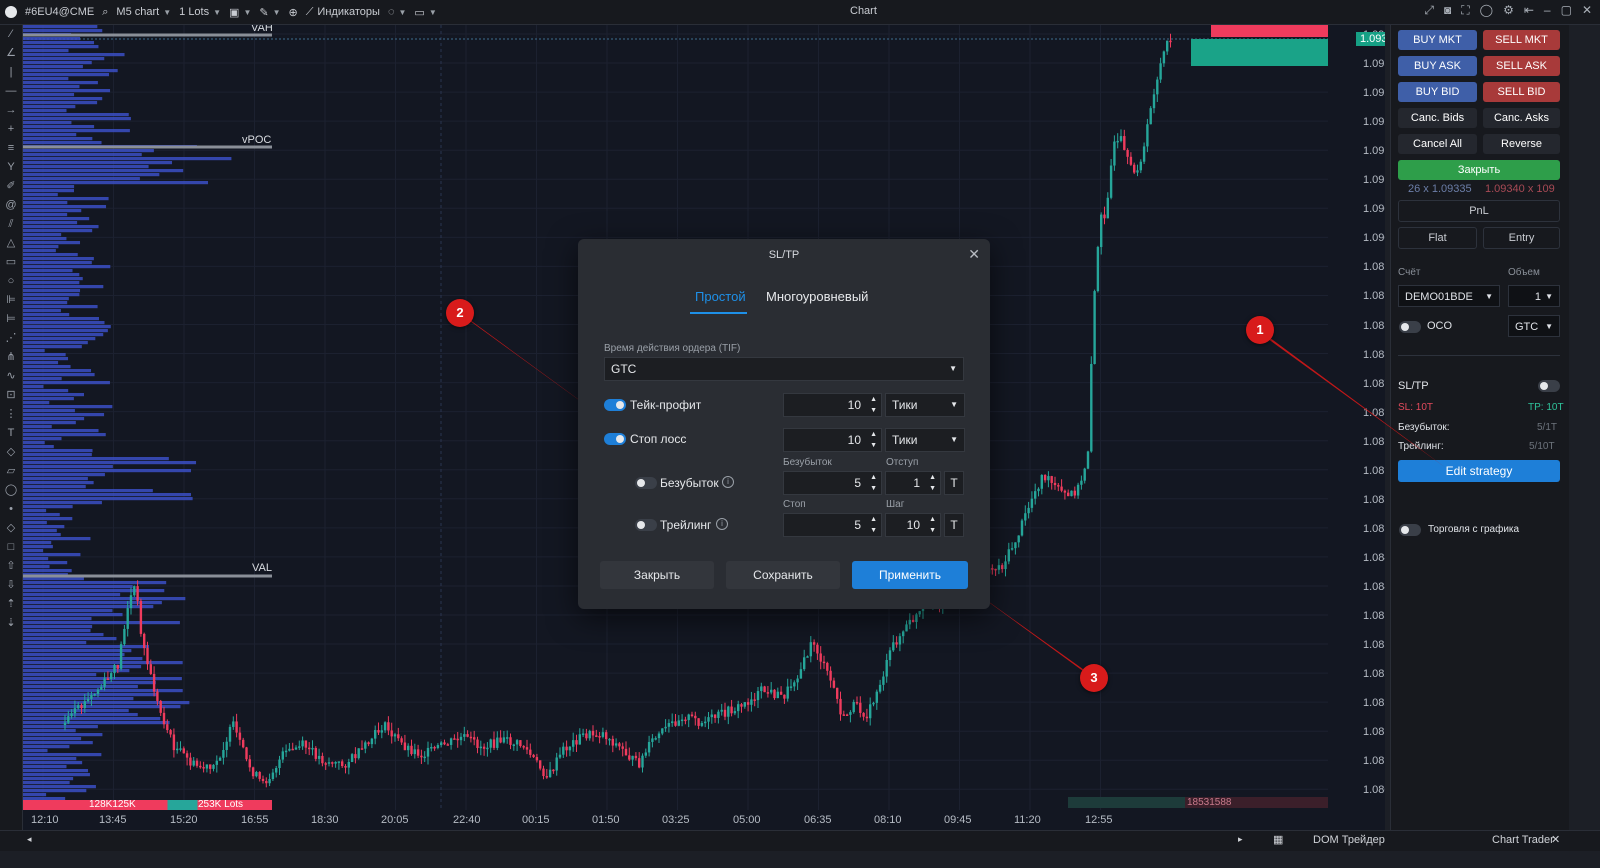 This screenshot has width=1600, height=868. What do you see at coordinates (1523, 840) in the screenshot?
I see `chart-trader-tab: Chart Trader` at bounding box center [1523, 840].